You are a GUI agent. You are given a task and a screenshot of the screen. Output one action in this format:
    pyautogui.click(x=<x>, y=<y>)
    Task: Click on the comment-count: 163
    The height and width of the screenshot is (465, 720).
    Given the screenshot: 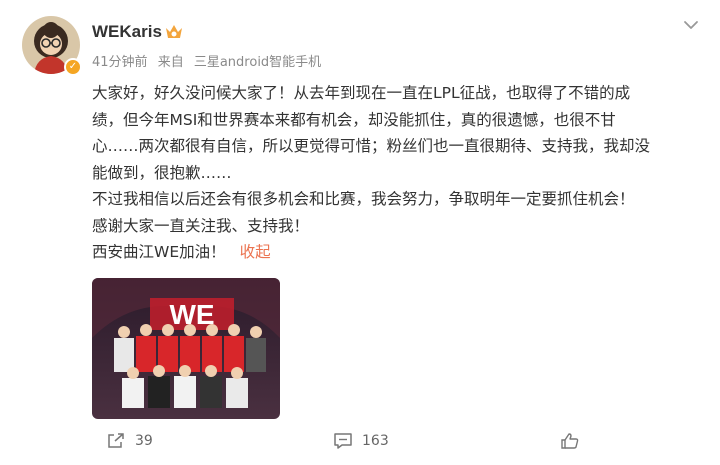 What is the action you would take?
    pyautogui.click(x=375, y=441)
    